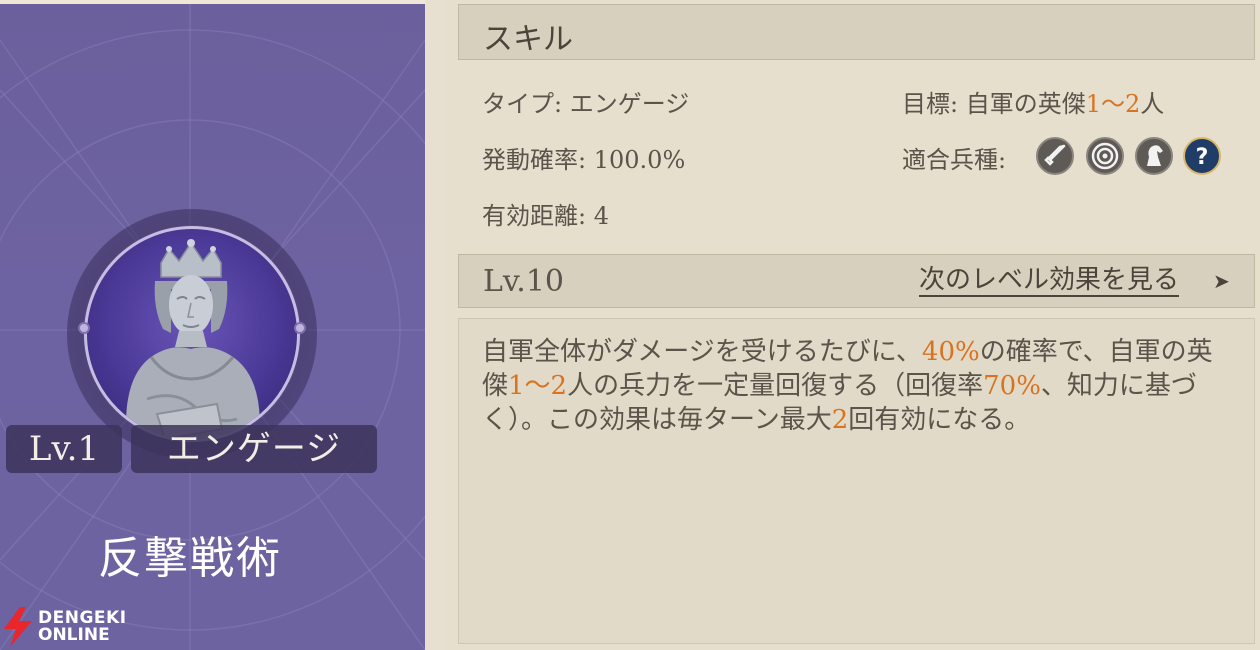  Describe the element at coordinates (939, 420) in the screenshot. I see `desc-part5: 回有効になる。` at that location.